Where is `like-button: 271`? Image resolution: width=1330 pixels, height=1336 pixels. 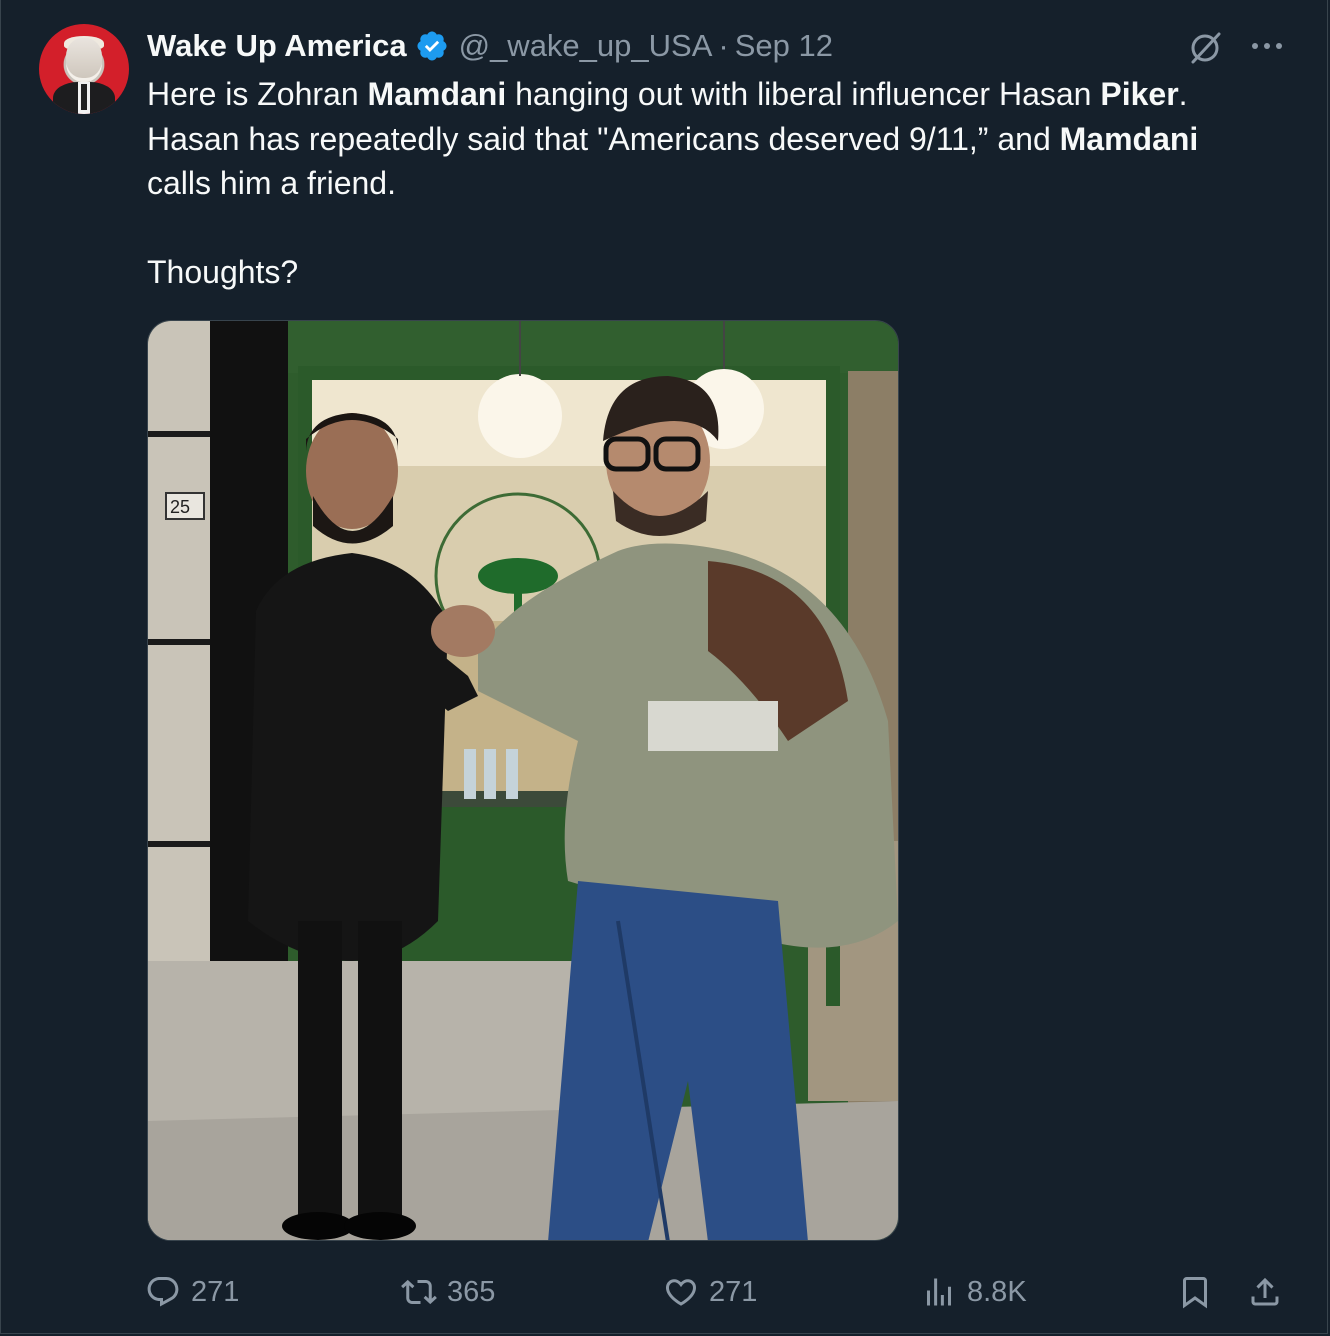
like-button: 271 is located at coordinates (710, 1292).